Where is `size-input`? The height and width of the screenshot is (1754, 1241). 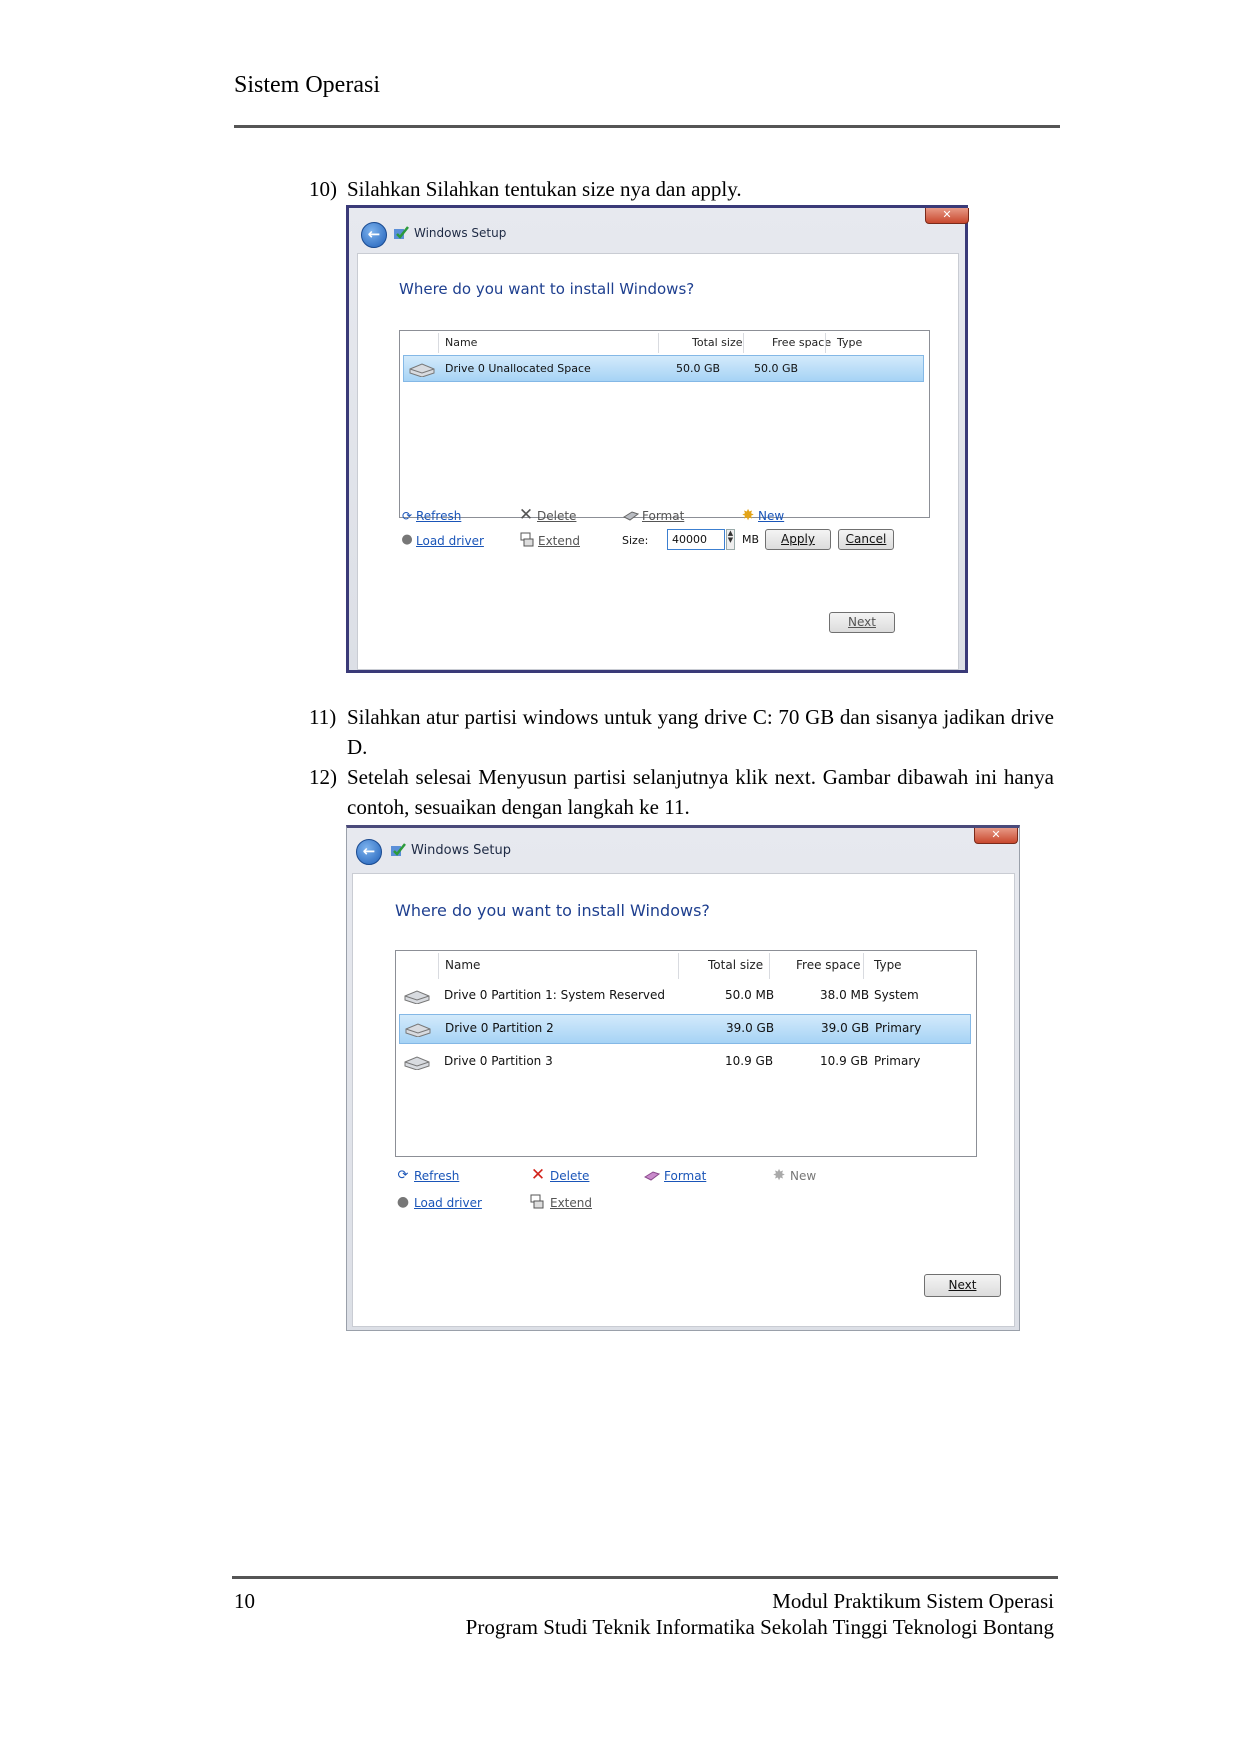 size-input is located at coordinates (696, 539).